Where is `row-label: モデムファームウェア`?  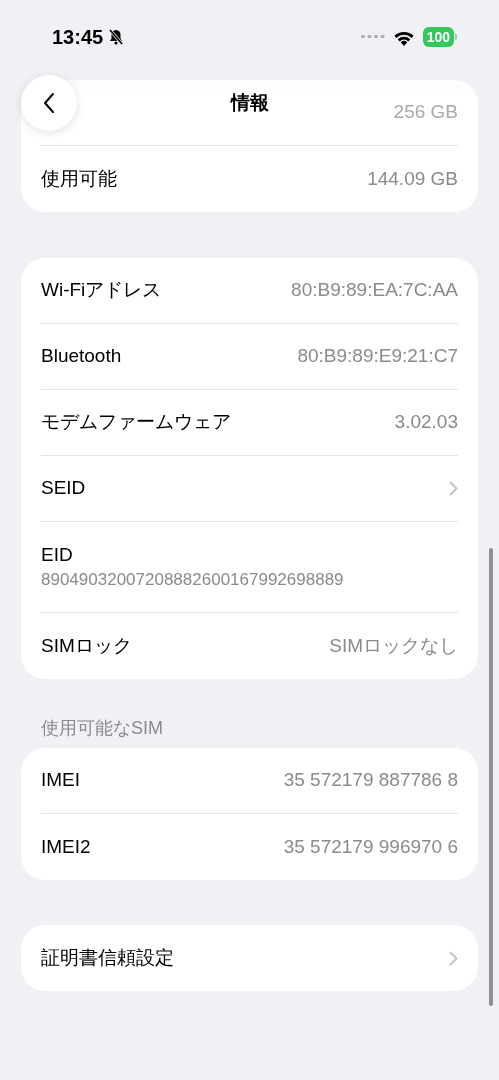 row-label: モデムファームウェア is located at coordinates (136, 422).